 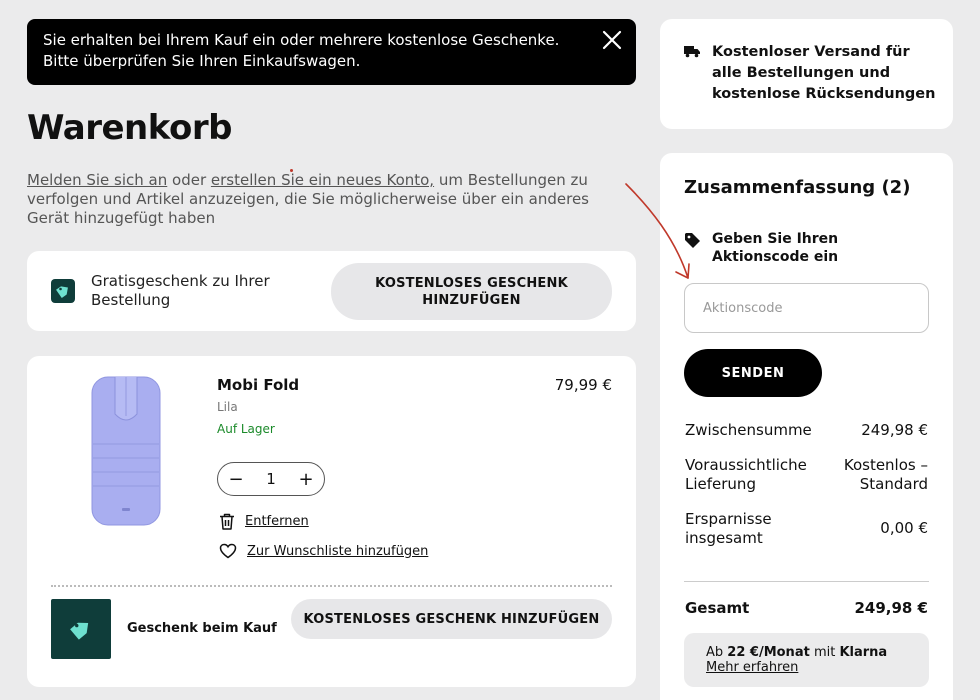 What do you see at coordinates (331, 586) in the screenshot?
I see `item-divider` at bounding box center [331, 586].